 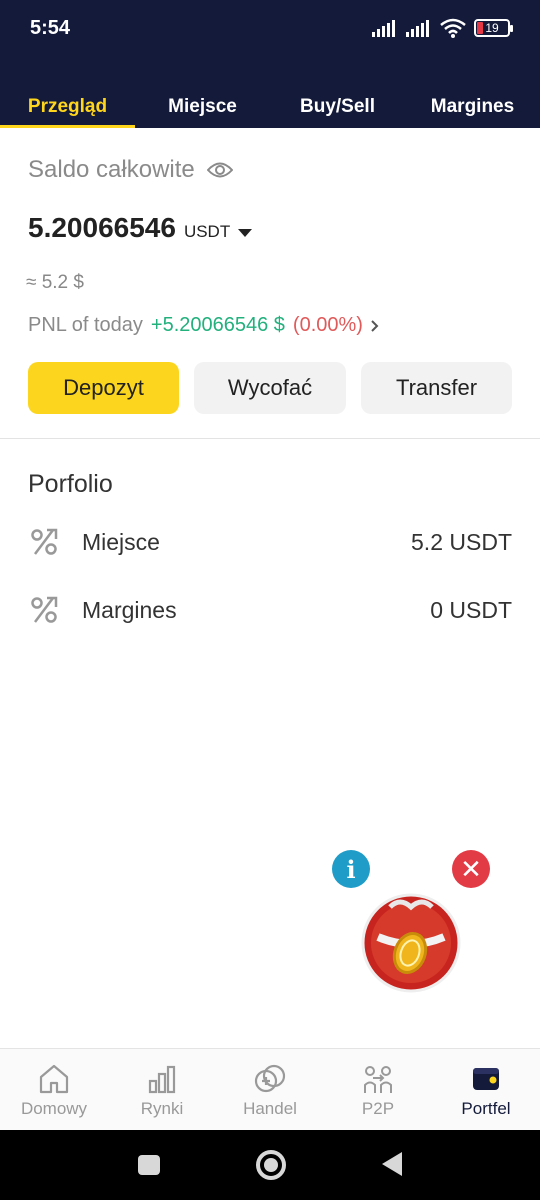 I want to click on wallet-icon, so click(x=486, y=1079).